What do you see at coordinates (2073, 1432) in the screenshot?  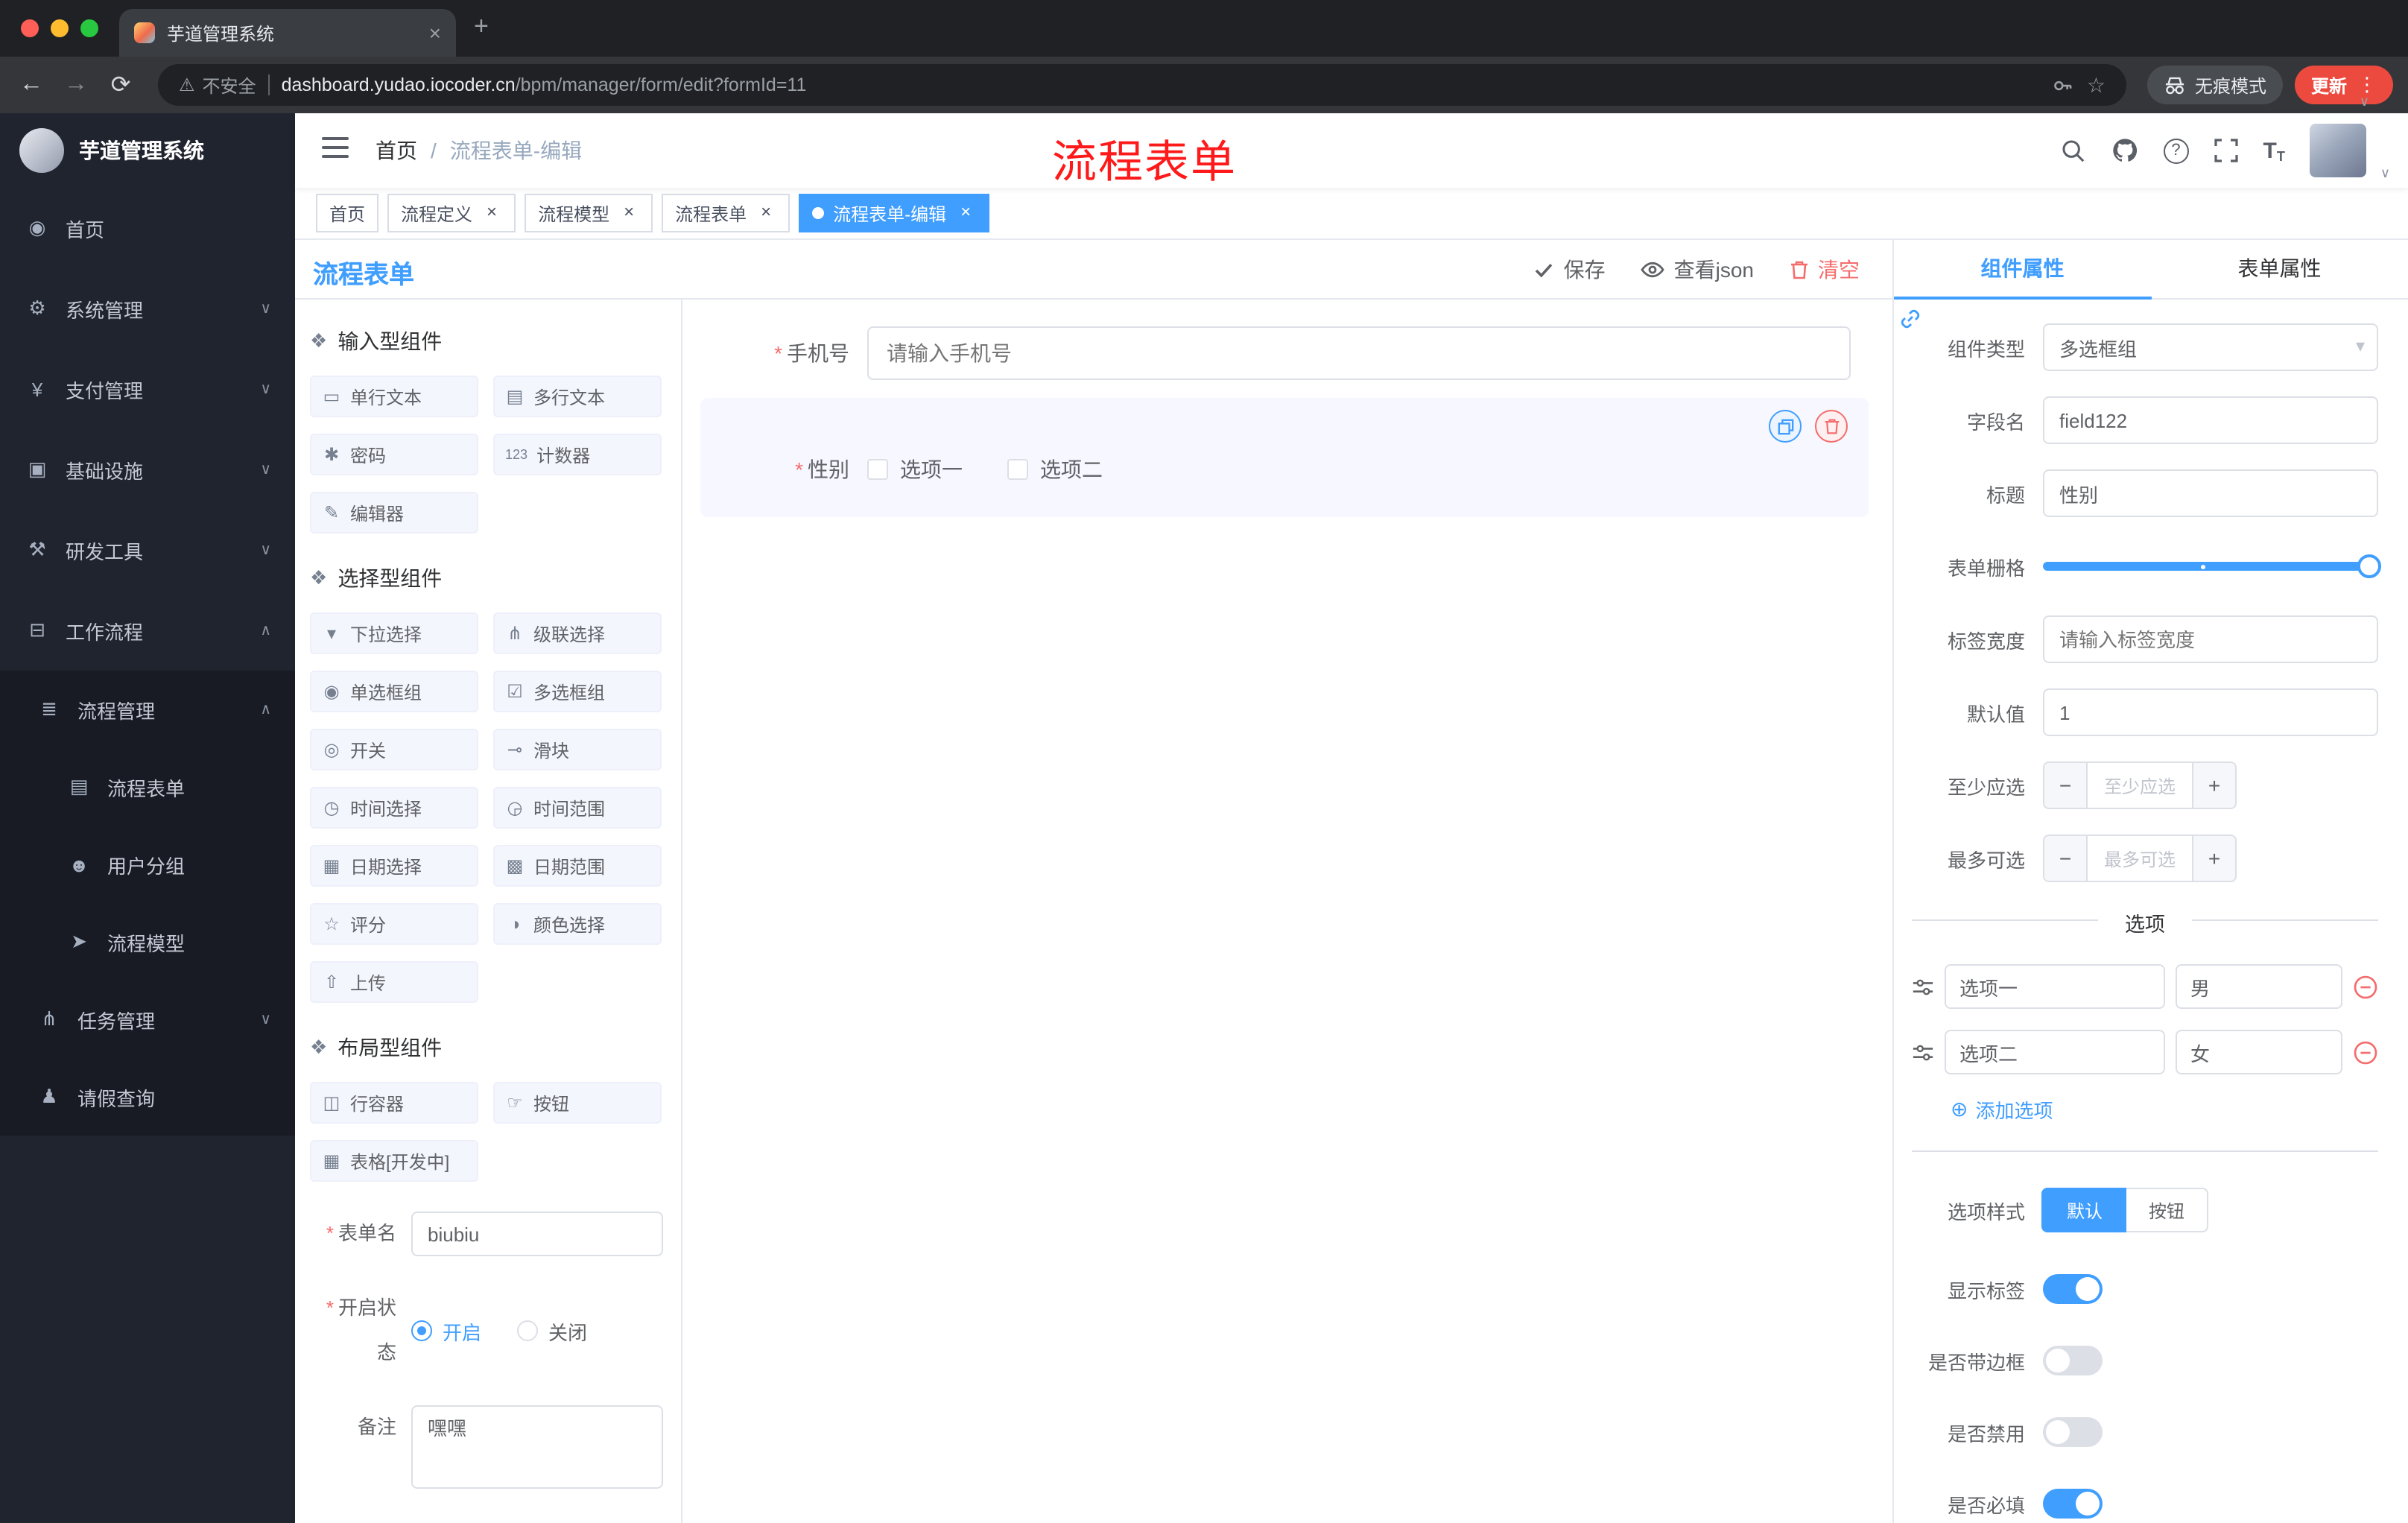 I see `disabled-toggle` at bounding box center [2073, 1432].